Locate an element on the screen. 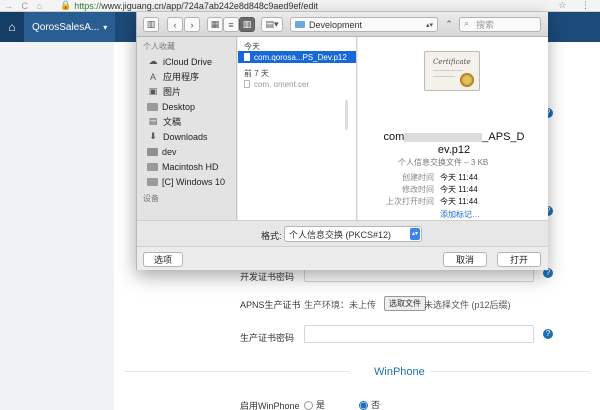 The height and width of the screenshot is (410, 600). prod-cert-password-label: 生产证书密码 is located at coordinates (267, 338).